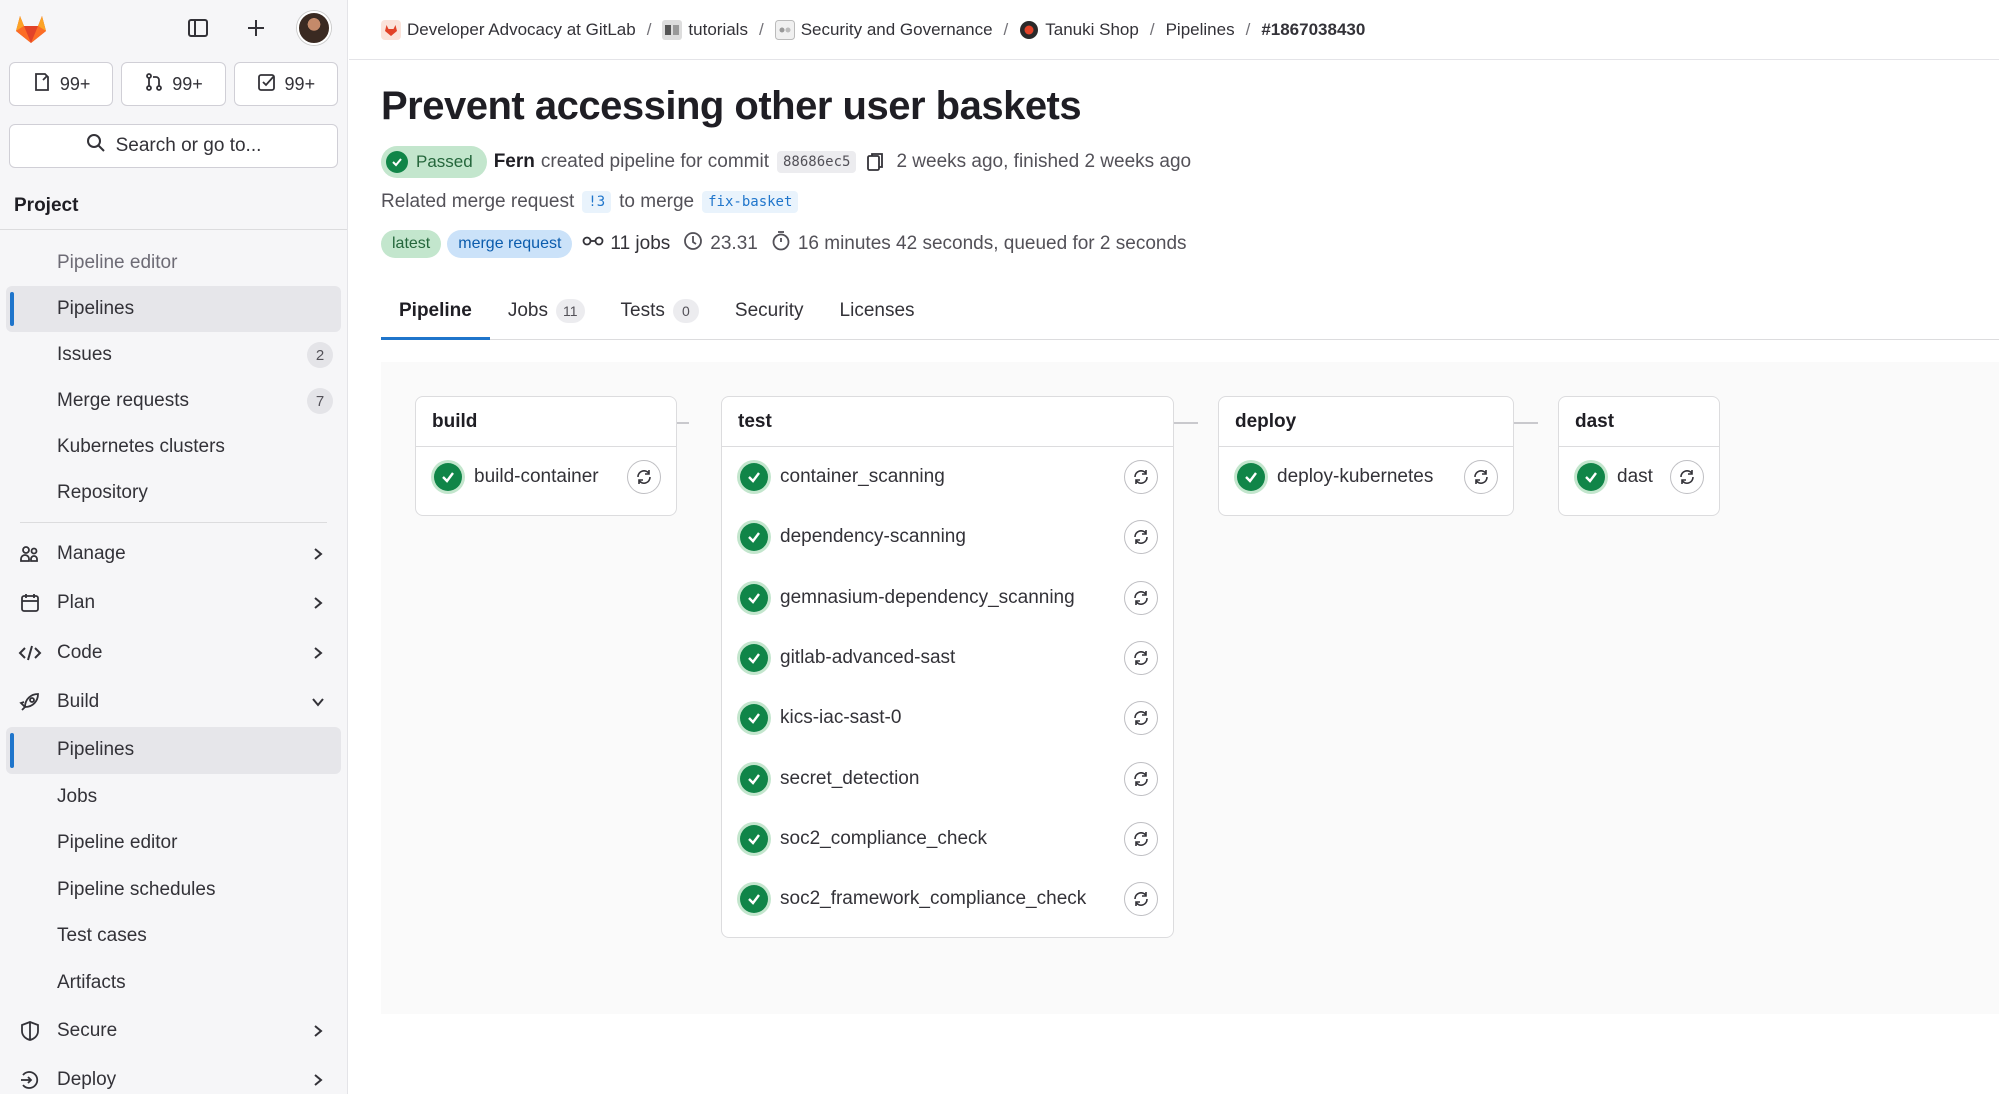 Image resolution: width=1999 pixels, height=1094 pixels. What do you see at coordinates (267, 84) in the screenshot?
I see `todo-icon` at bounding box center [267, 84].